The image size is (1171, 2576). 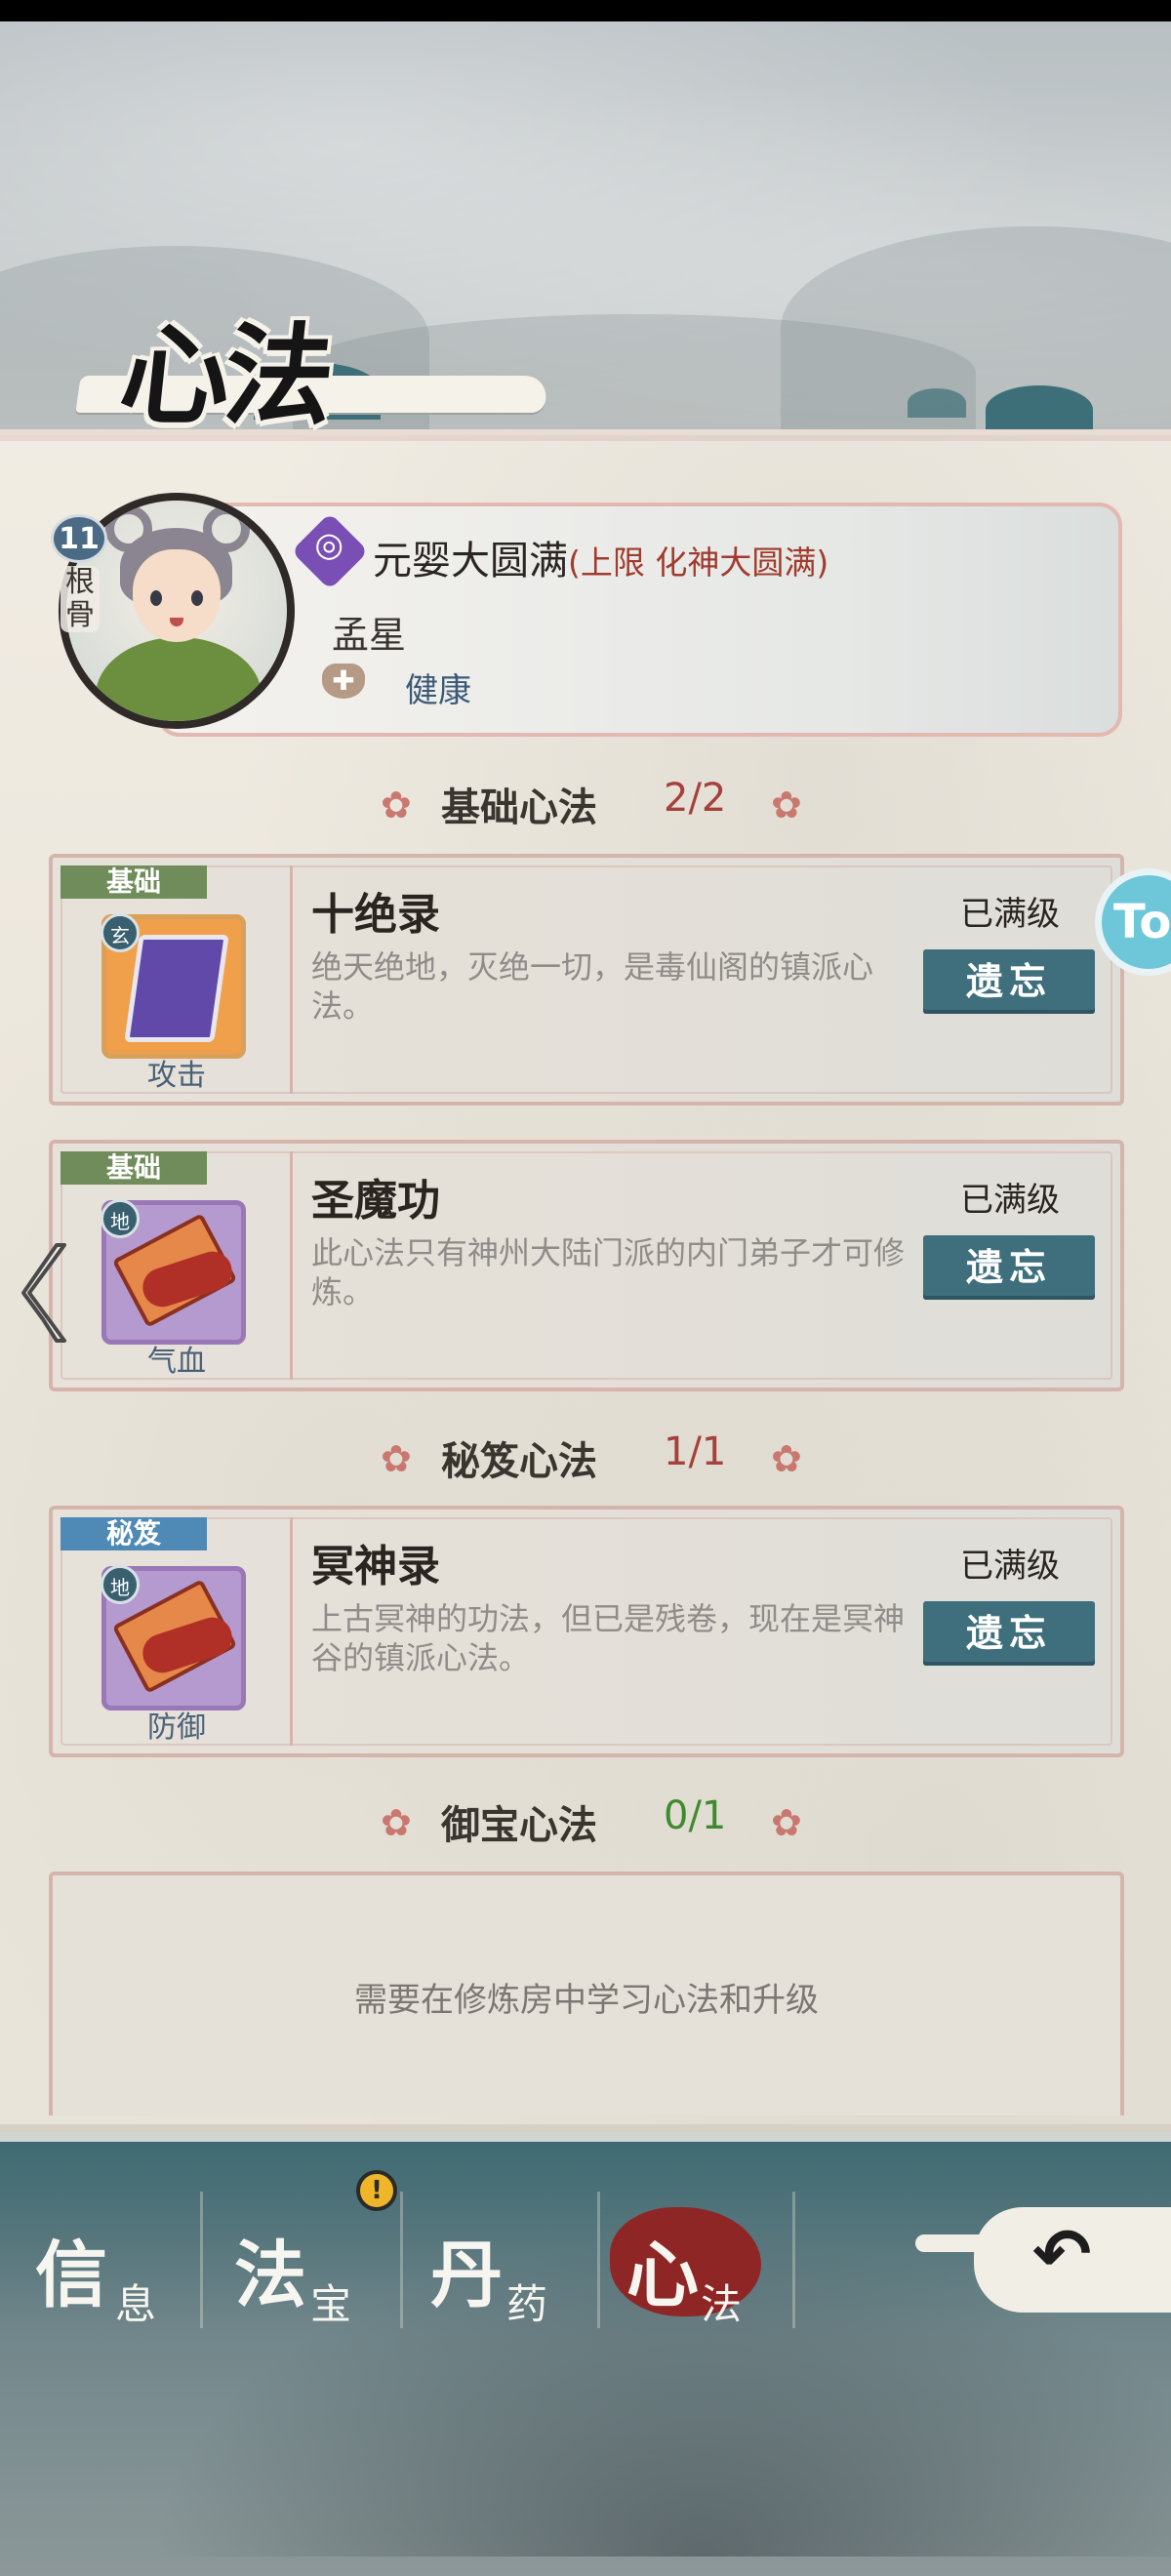 I want to click on skill-icon-box: 秘笈 地 防御, so click(x=177, y=1631).